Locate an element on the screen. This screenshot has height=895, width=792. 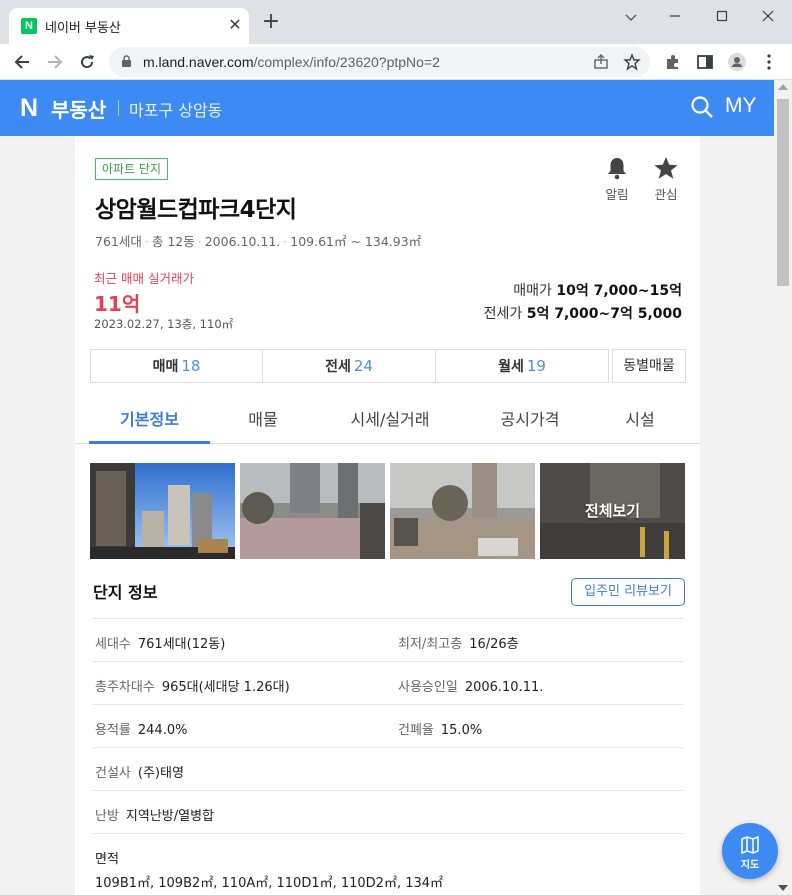
reload-icon is located at coordinates (87, 62).